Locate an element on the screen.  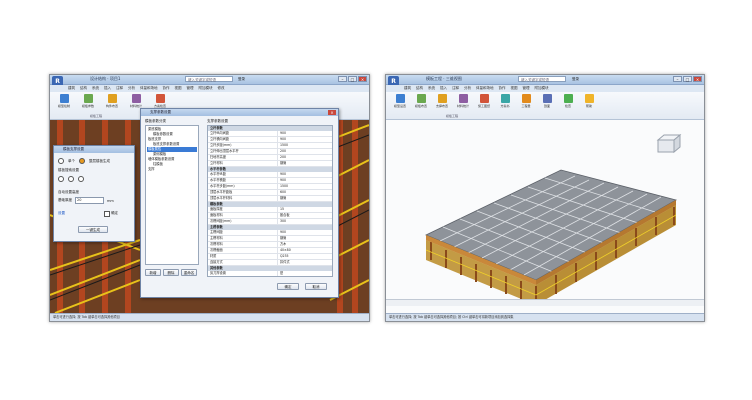
auto-height-label: 自动设置高度 is located at coordinates (68, 192).